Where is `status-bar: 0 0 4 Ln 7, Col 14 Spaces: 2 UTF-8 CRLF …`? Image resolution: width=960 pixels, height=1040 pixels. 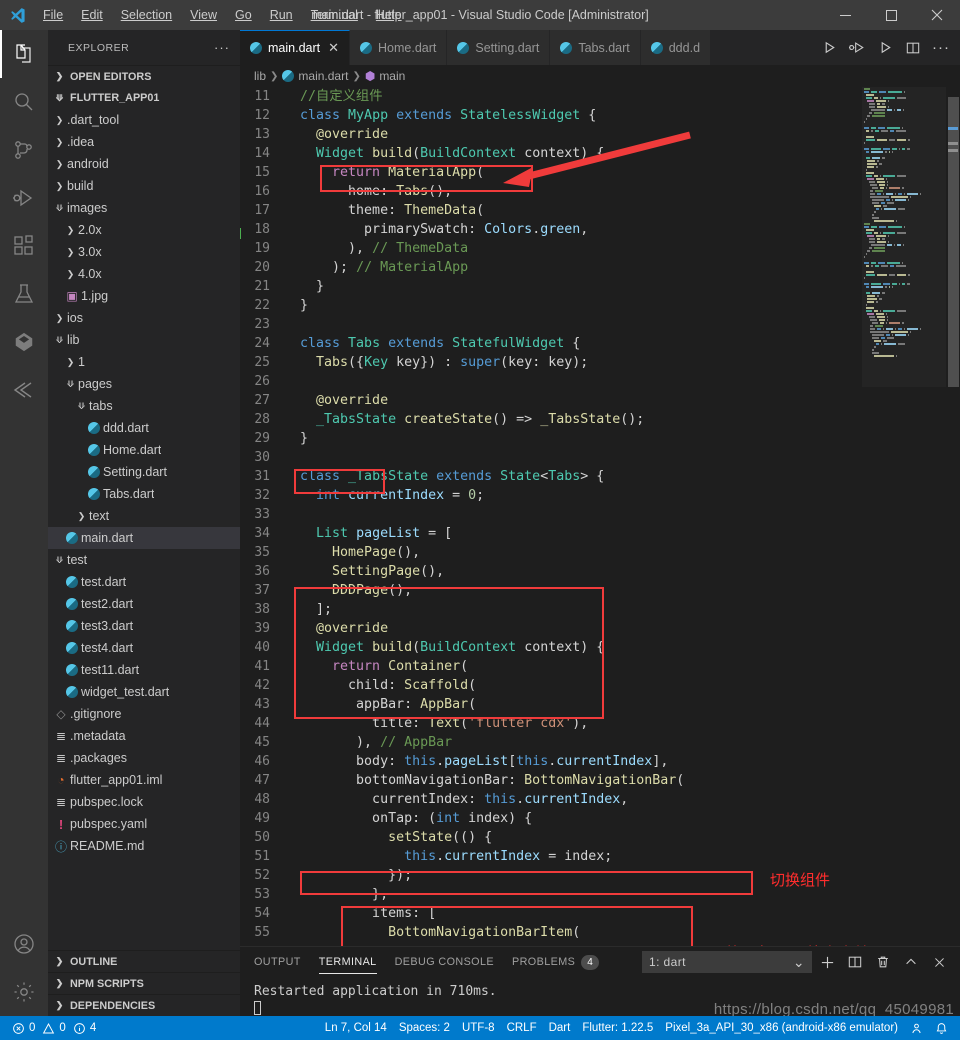 status-bar: 0 0 4 Ln 7, Col 14 Spaces: 2 UTF-8 CRLF … is located at coordinates (480, 1028).